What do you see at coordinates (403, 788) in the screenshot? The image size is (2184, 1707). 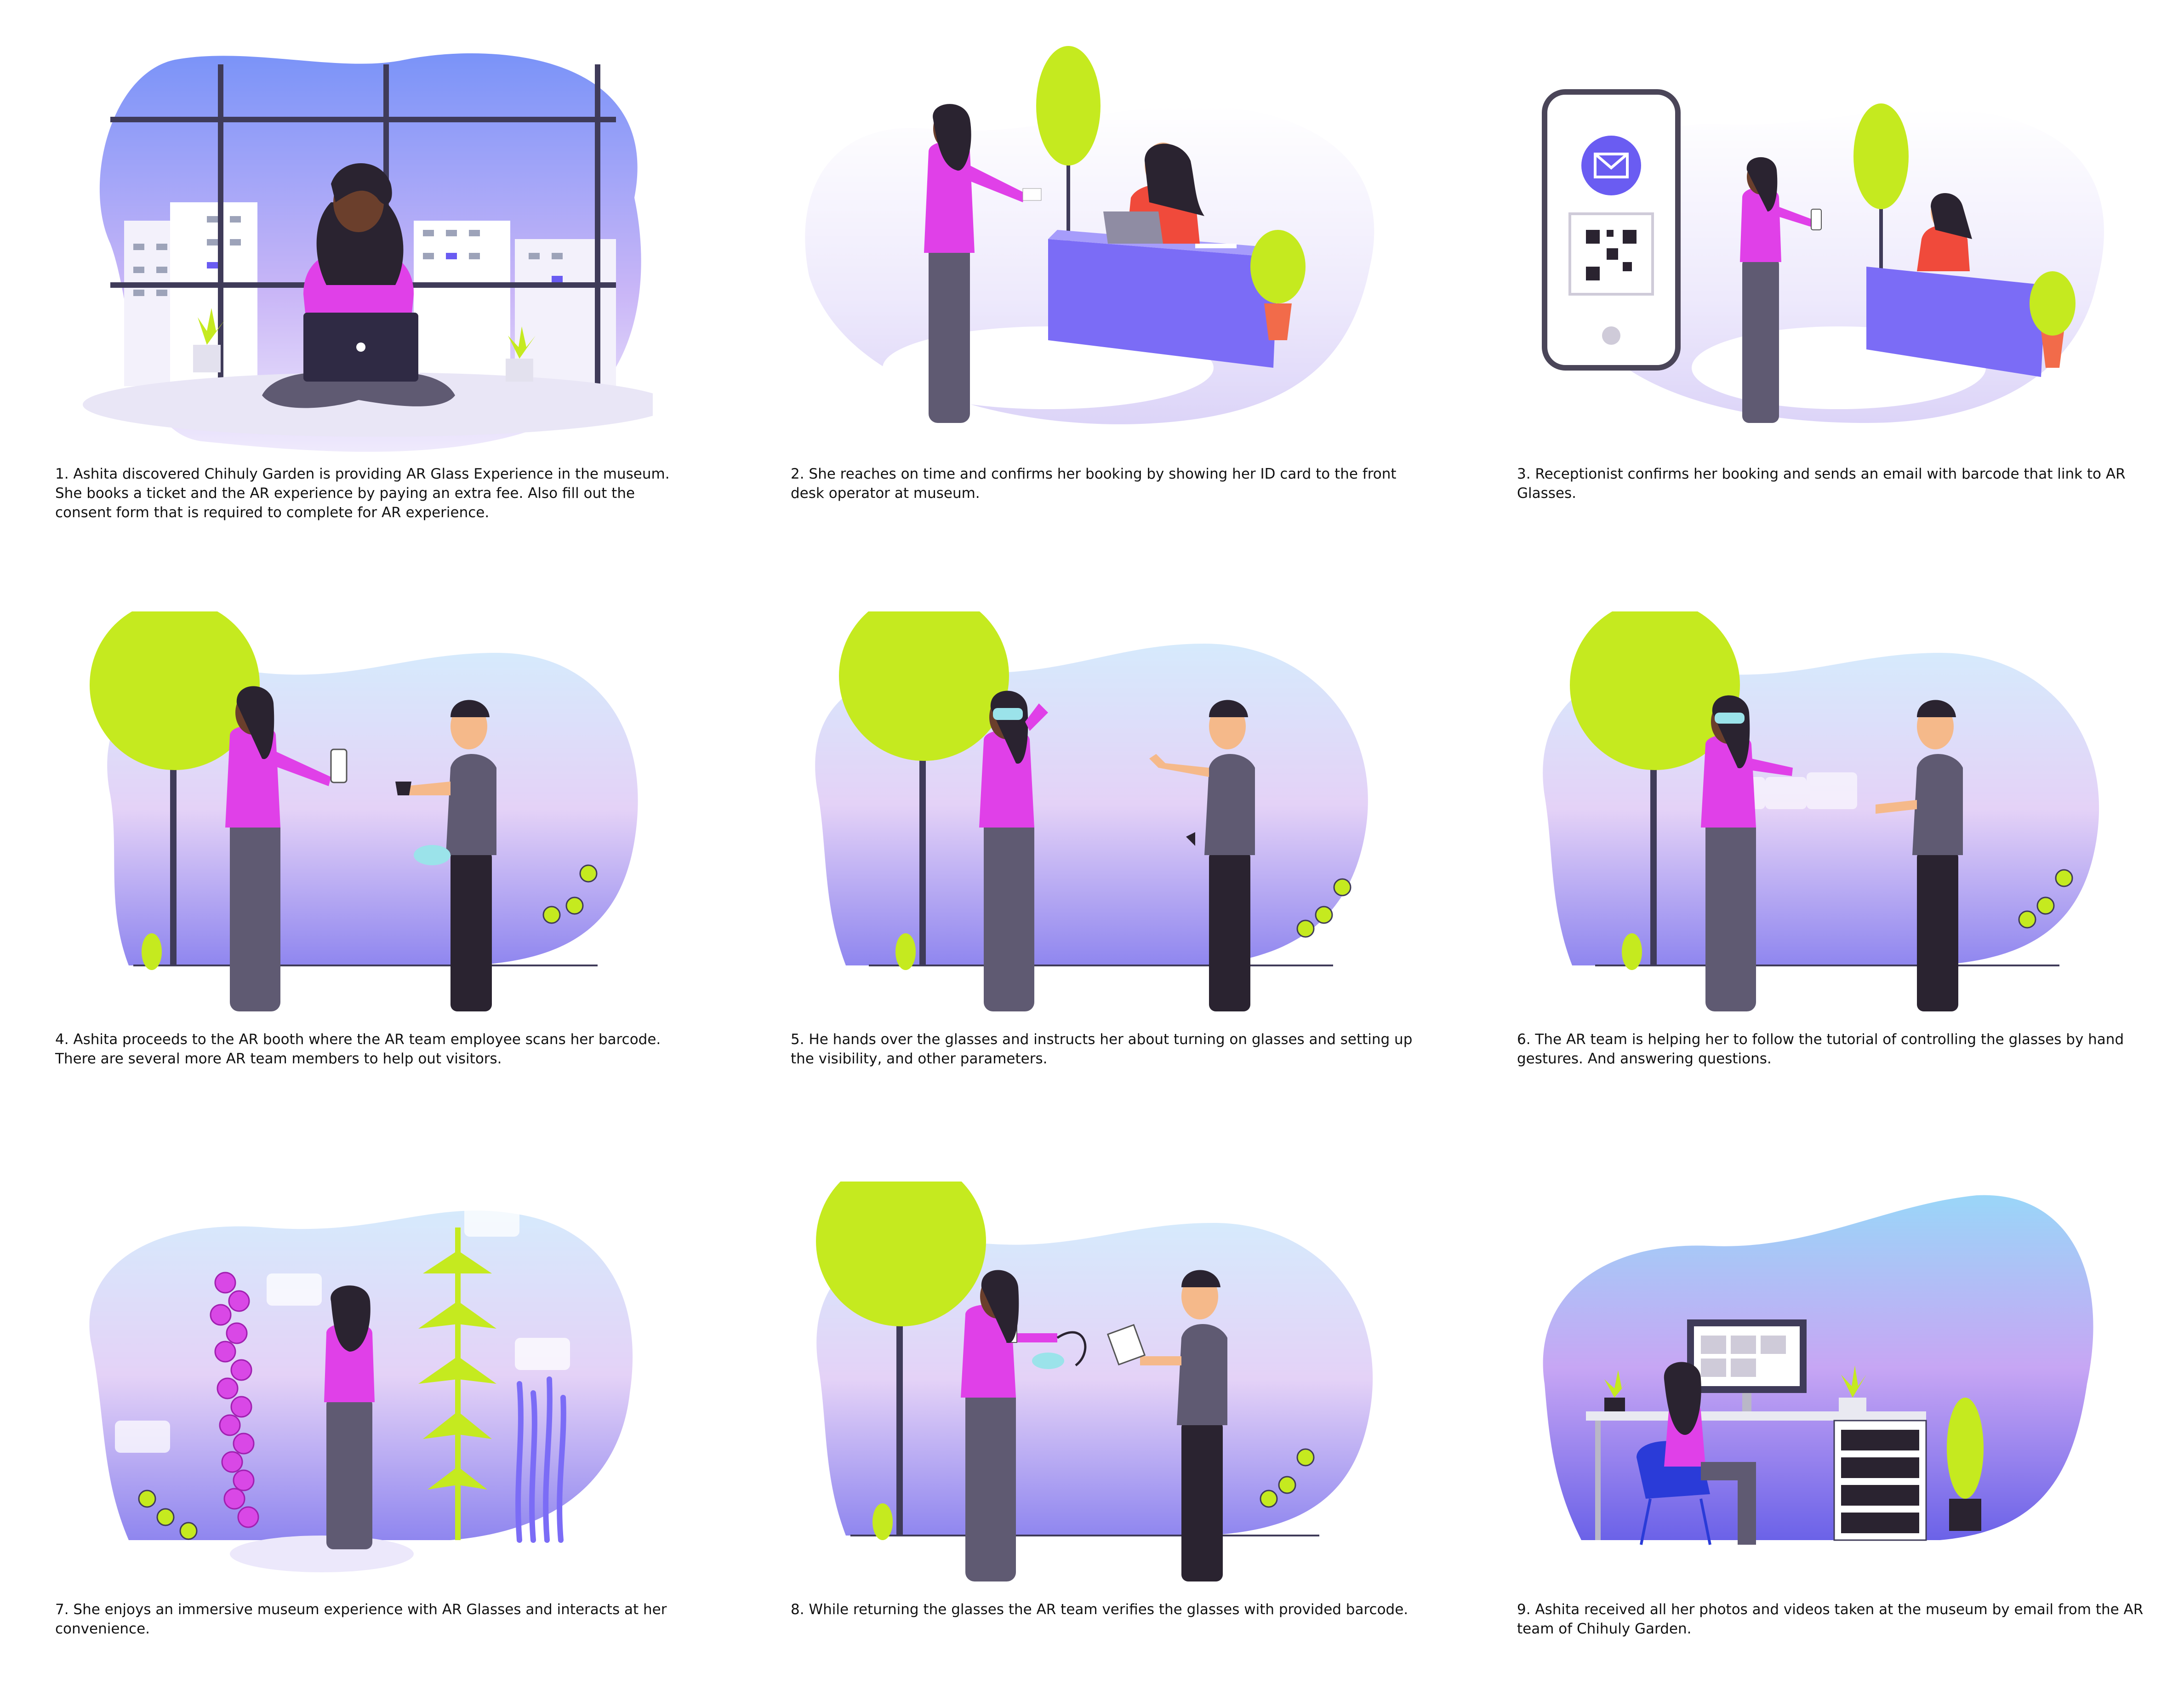 I see `scanner-icon` at bounding box center [403, 788].